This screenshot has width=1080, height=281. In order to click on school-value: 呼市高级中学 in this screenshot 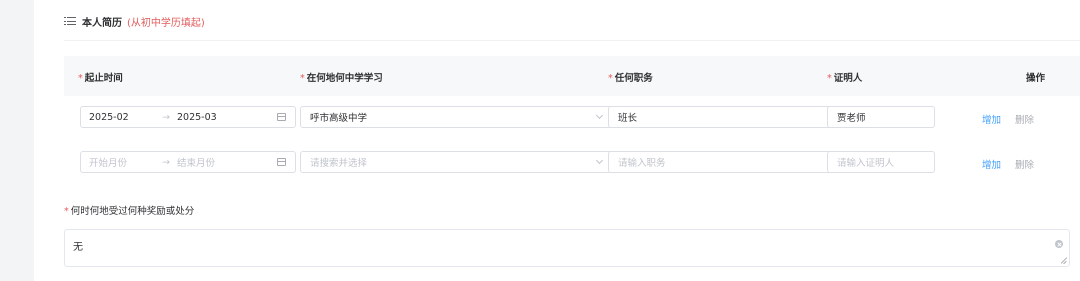, I will do `click(339, 118)`.